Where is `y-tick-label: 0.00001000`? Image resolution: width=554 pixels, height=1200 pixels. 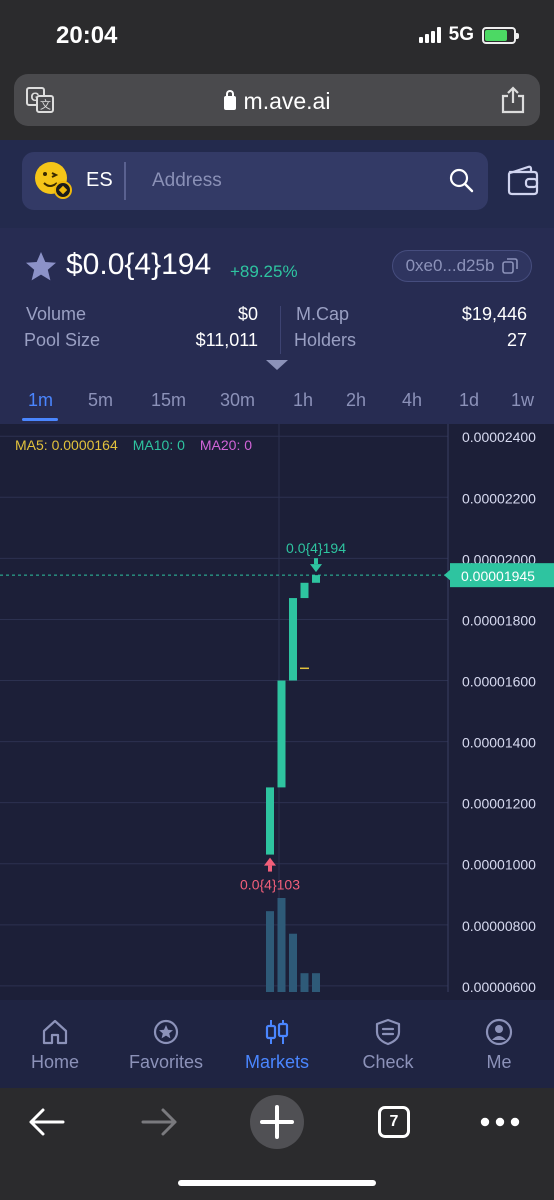 y-tick-label: 0.00001000 is located at coordinates (499, 865).